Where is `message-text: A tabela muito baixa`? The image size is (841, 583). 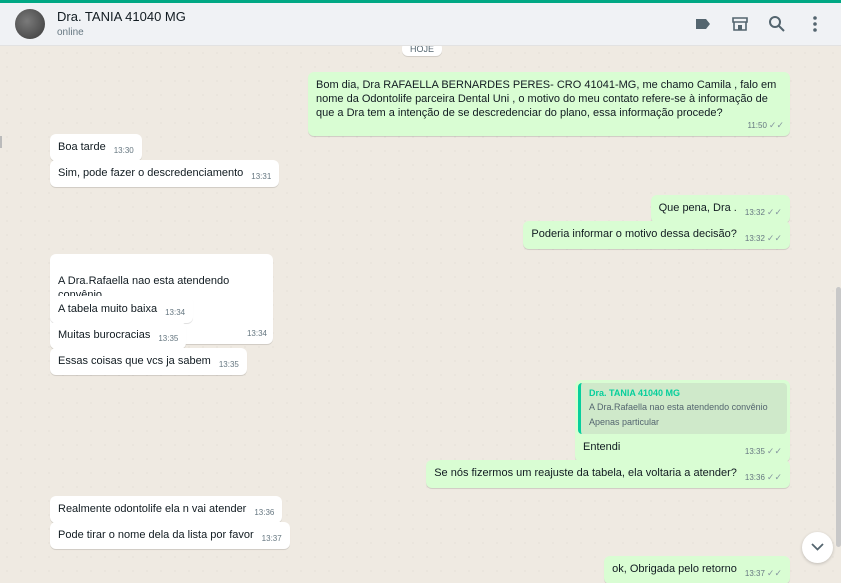
message-text: A tabela muito baixa is located at coordinates (108, 309).